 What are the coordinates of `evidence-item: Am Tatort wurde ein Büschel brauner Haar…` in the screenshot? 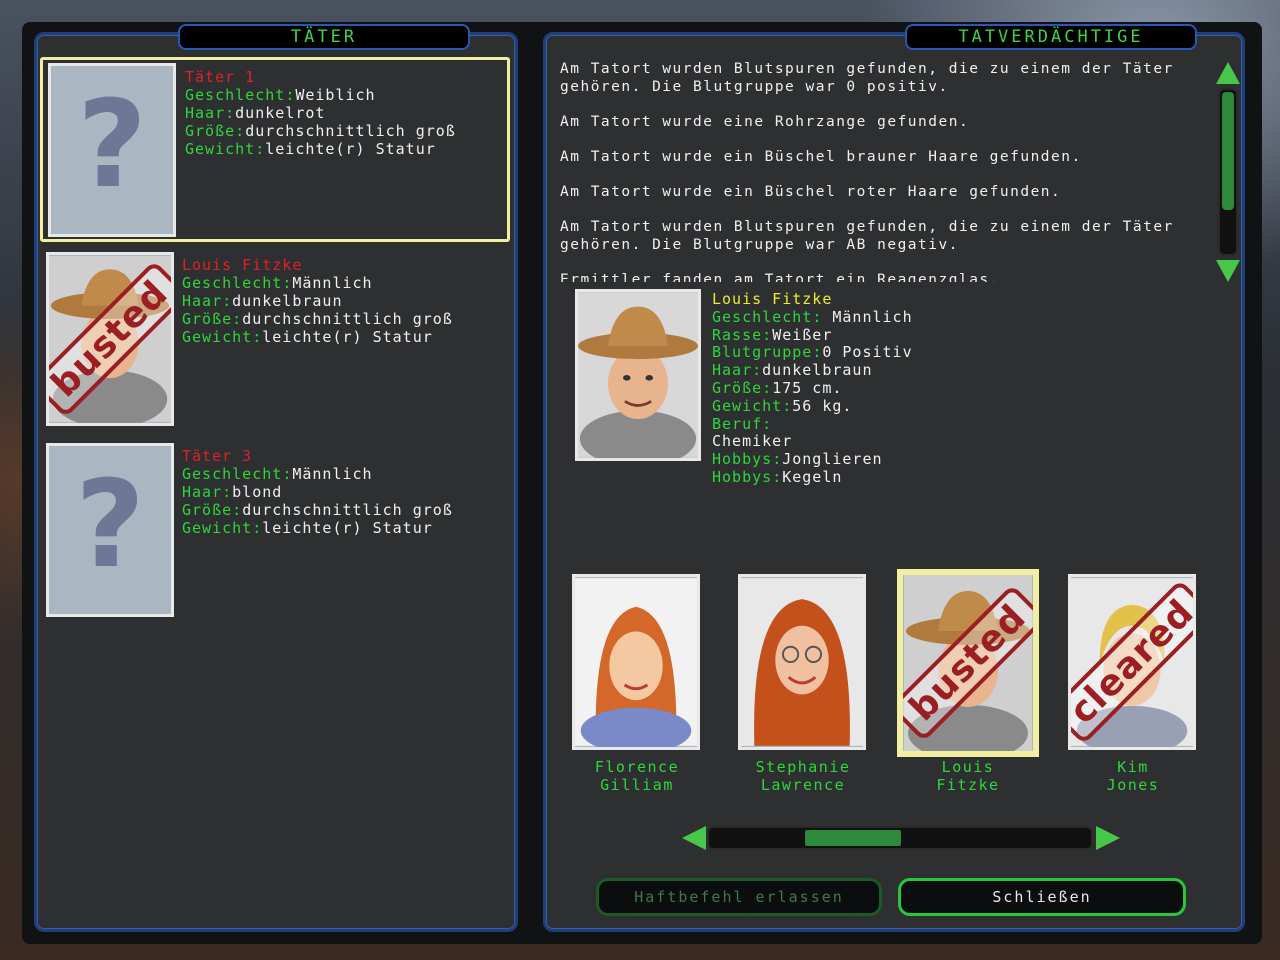 It's located at (821, 157).